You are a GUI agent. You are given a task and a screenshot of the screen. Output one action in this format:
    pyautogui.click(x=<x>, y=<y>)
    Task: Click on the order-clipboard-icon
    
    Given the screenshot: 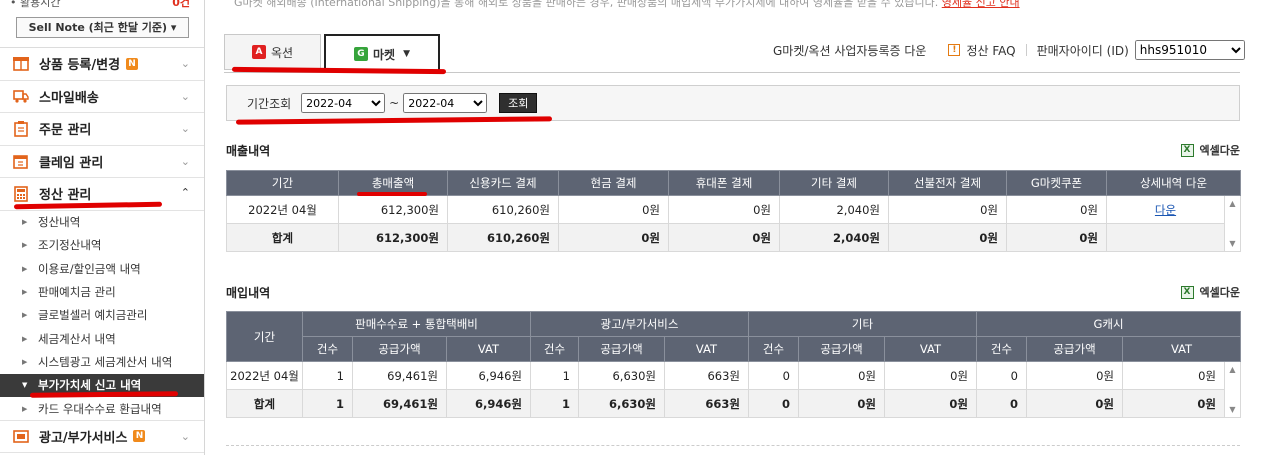 What is the action you would take?
    pyautogui.click(x=20, y=128)
    